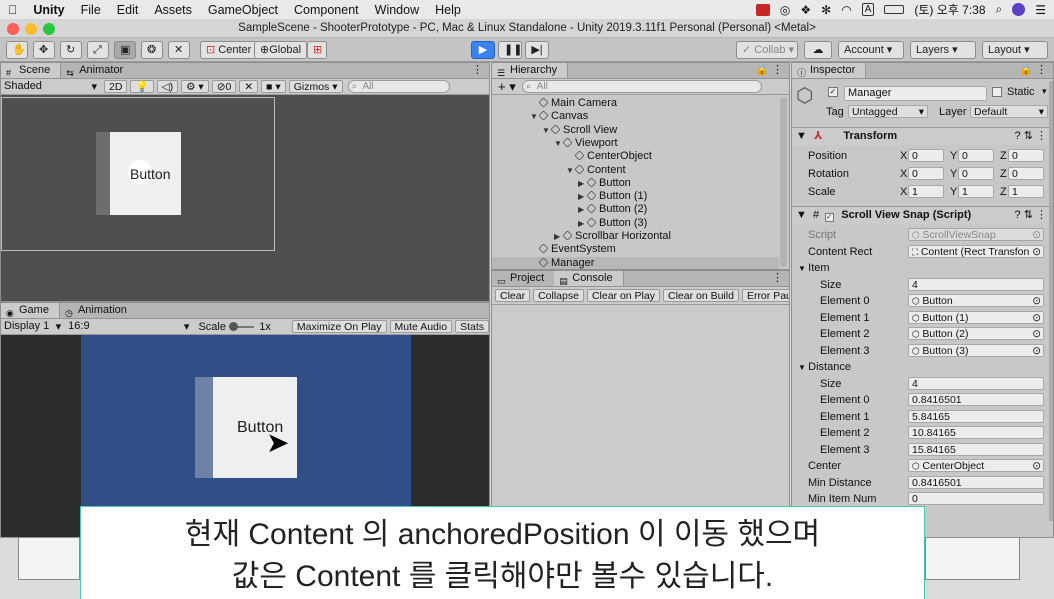 This screenshot has width=1054, height=599. What do you see at coordinates (976, 482) in the screenshot?
I see `min-distance-field: 0.8416501` at bounding box center [976, 482].